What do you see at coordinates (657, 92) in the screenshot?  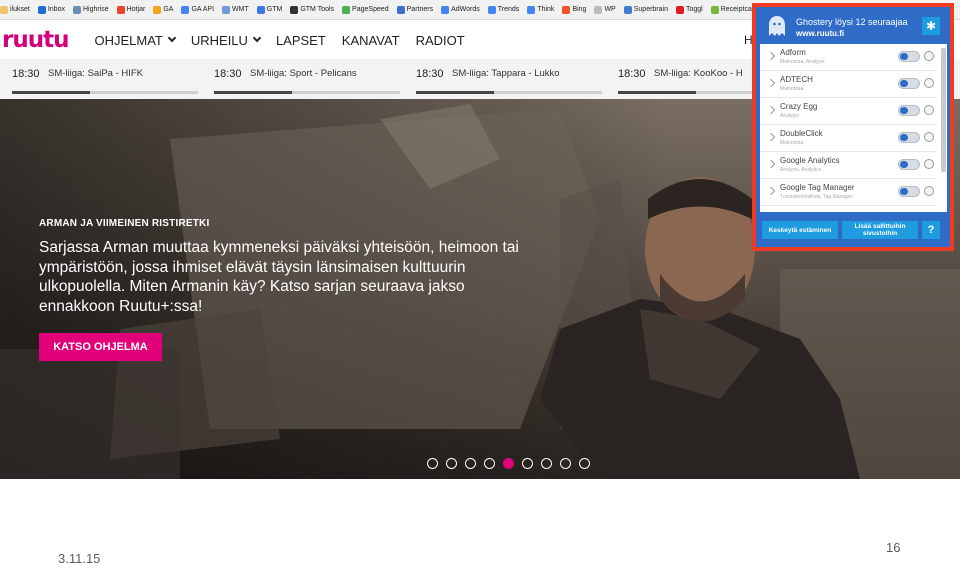 I see `progress-fill` at bounding box center [657, 92].